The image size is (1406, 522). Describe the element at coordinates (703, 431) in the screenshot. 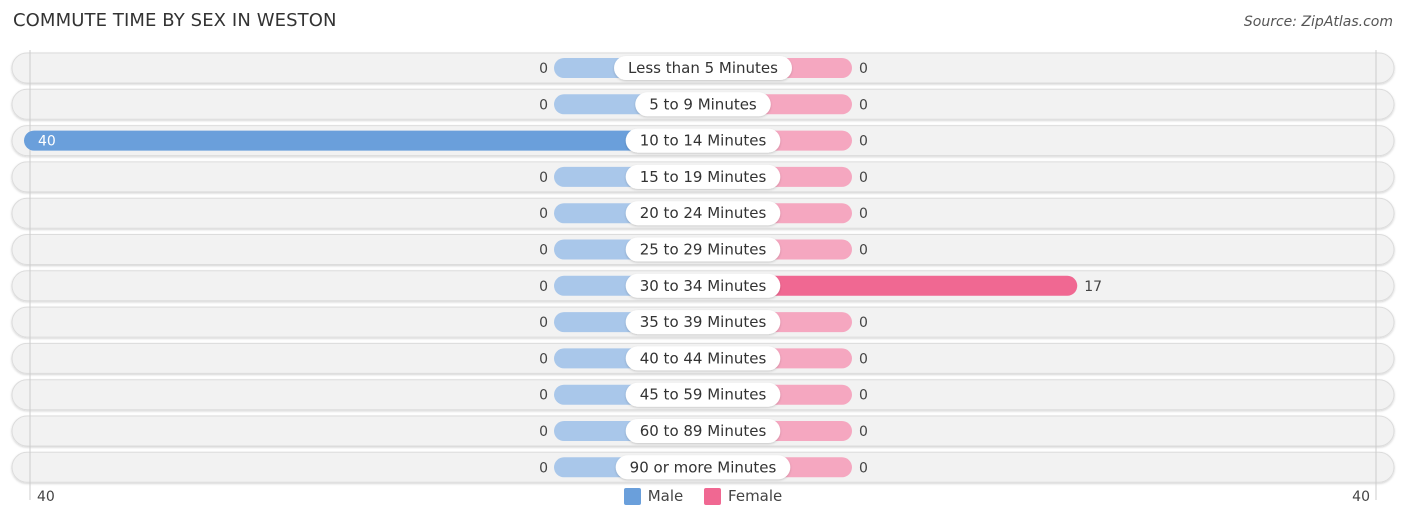

I see `category-label: 60 to 89 Minutes` at that location.